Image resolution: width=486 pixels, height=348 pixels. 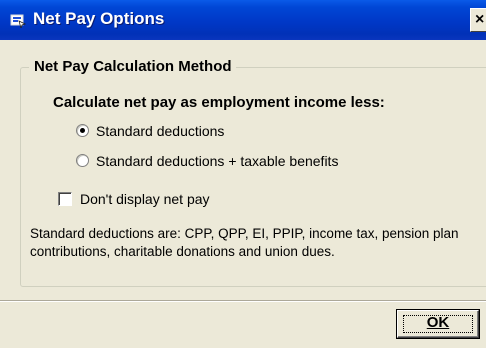 I want to click on ok-button: OK, so click(x=438, y=324).